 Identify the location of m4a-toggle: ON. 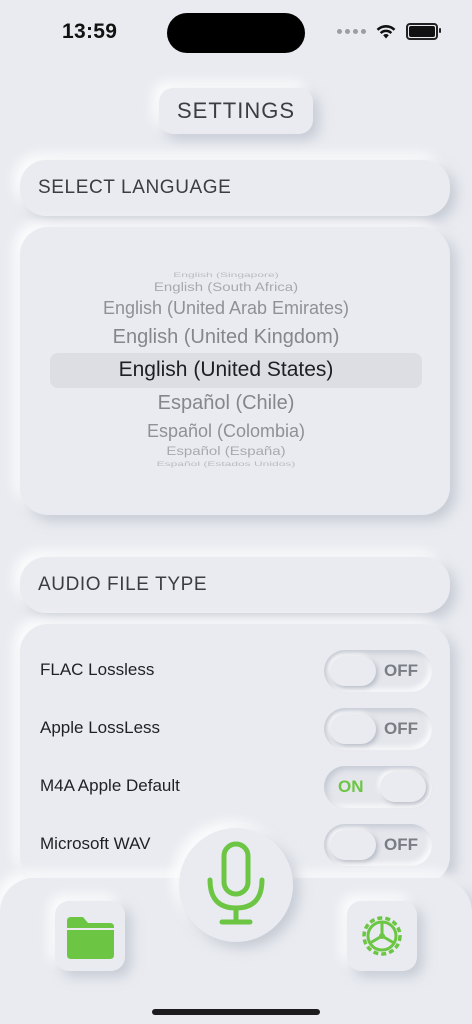
(378, 787).